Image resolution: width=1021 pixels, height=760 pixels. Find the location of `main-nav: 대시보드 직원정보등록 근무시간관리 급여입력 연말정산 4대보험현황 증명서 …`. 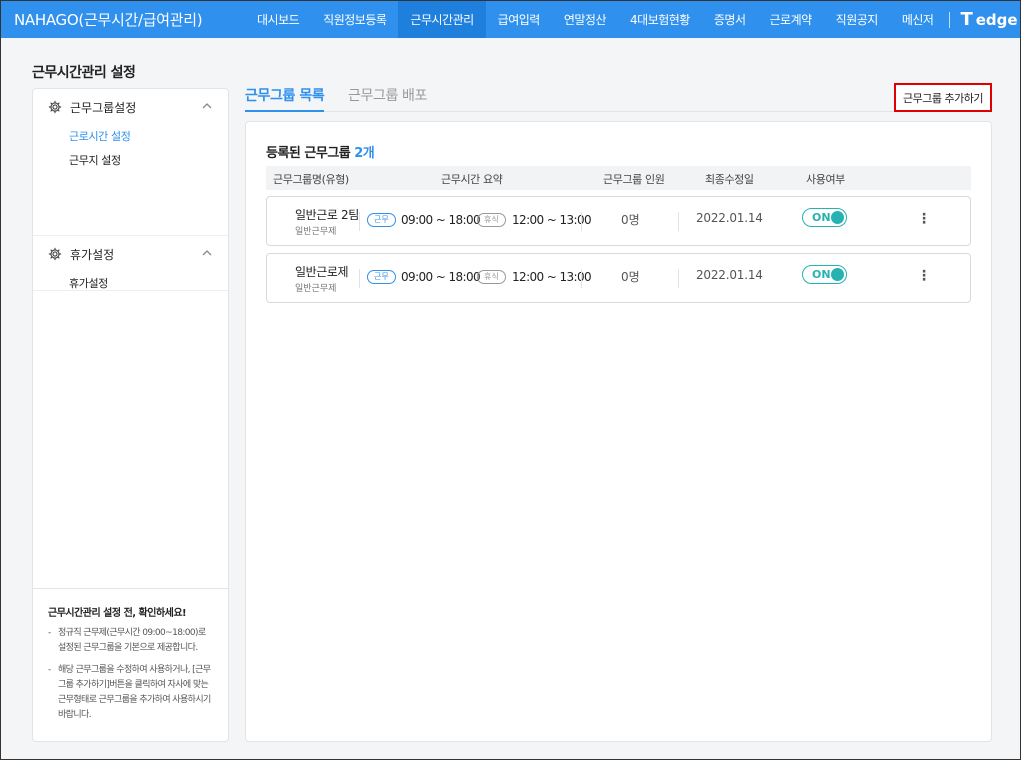

main-nav: 대시보드 직원정보등록 근무시간관리 급여입력 연말정산 4대보험현황 증명서 … is located at coordinates (595, 19).